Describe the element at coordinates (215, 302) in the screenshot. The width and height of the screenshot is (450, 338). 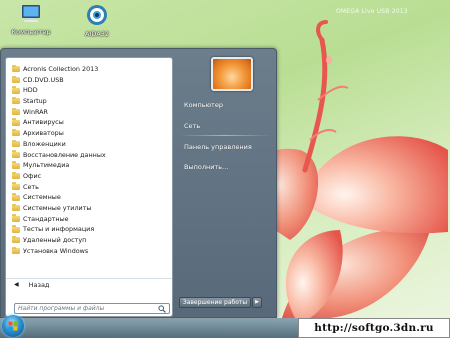
I see `shutdown-button: Завершение работы` at that location.